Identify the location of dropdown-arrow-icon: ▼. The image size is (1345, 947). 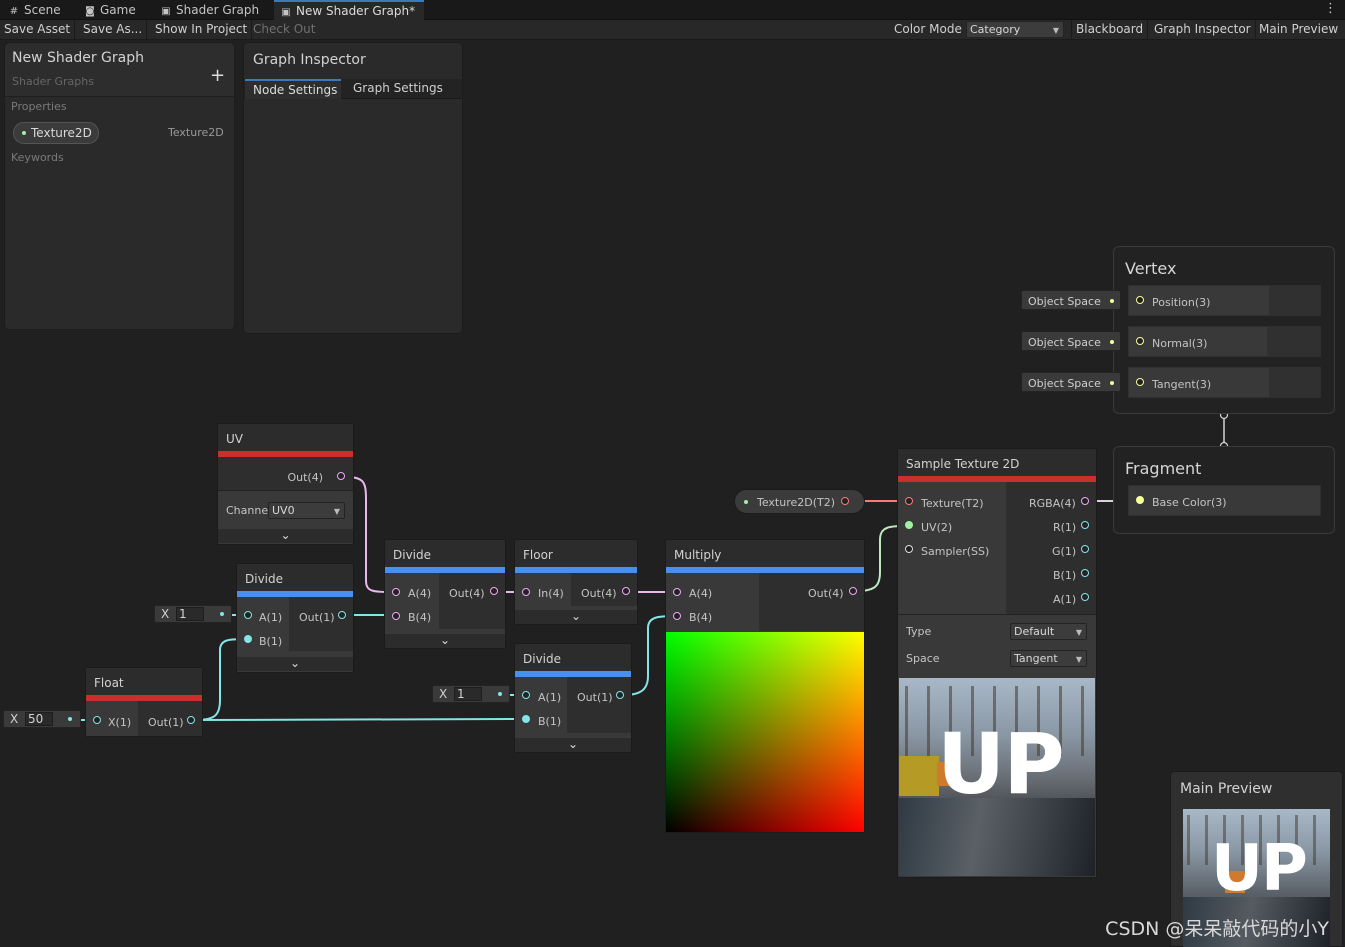
(1078, 659).